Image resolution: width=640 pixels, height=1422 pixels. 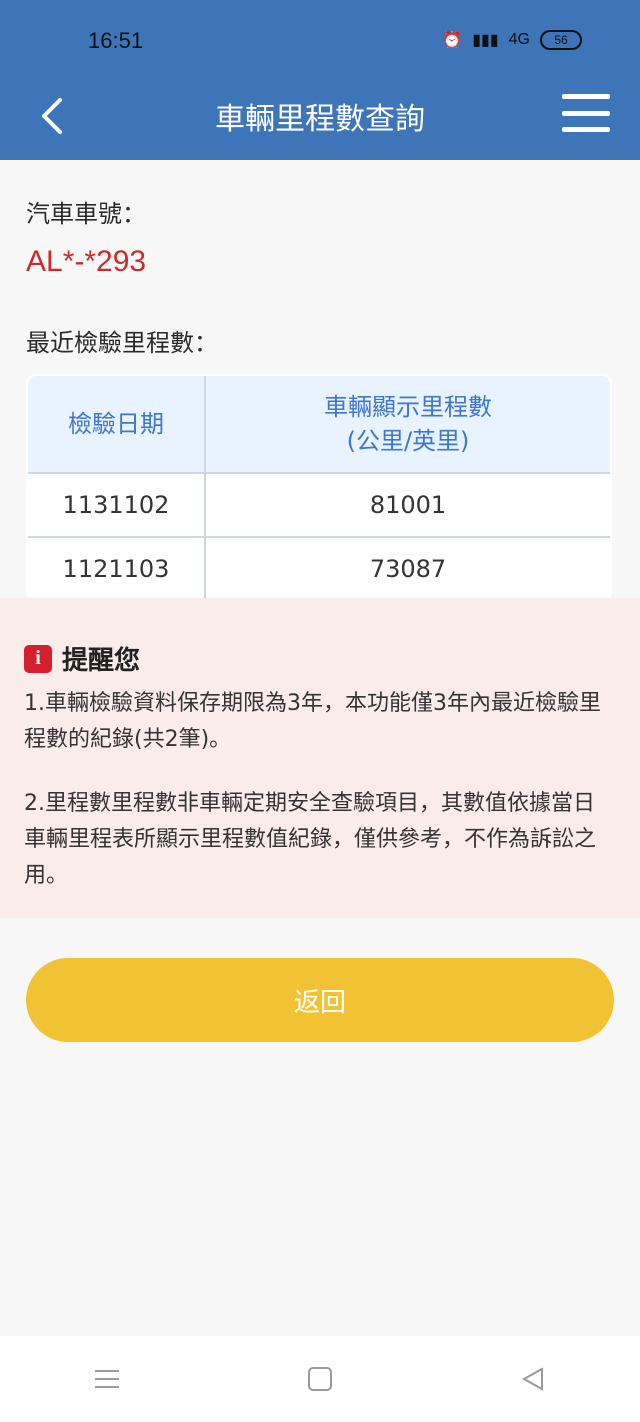 I want to click on status-time: 16:51, so click(x=116, y=40).